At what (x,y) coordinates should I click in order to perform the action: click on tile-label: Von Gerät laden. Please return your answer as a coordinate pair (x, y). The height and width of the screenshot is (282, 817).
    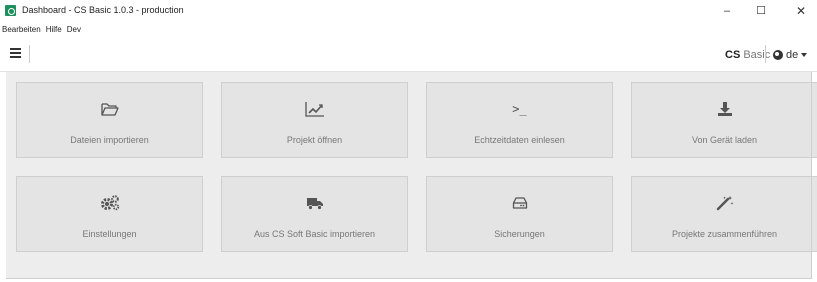
    Looking at the image, I should click on (724, 140).